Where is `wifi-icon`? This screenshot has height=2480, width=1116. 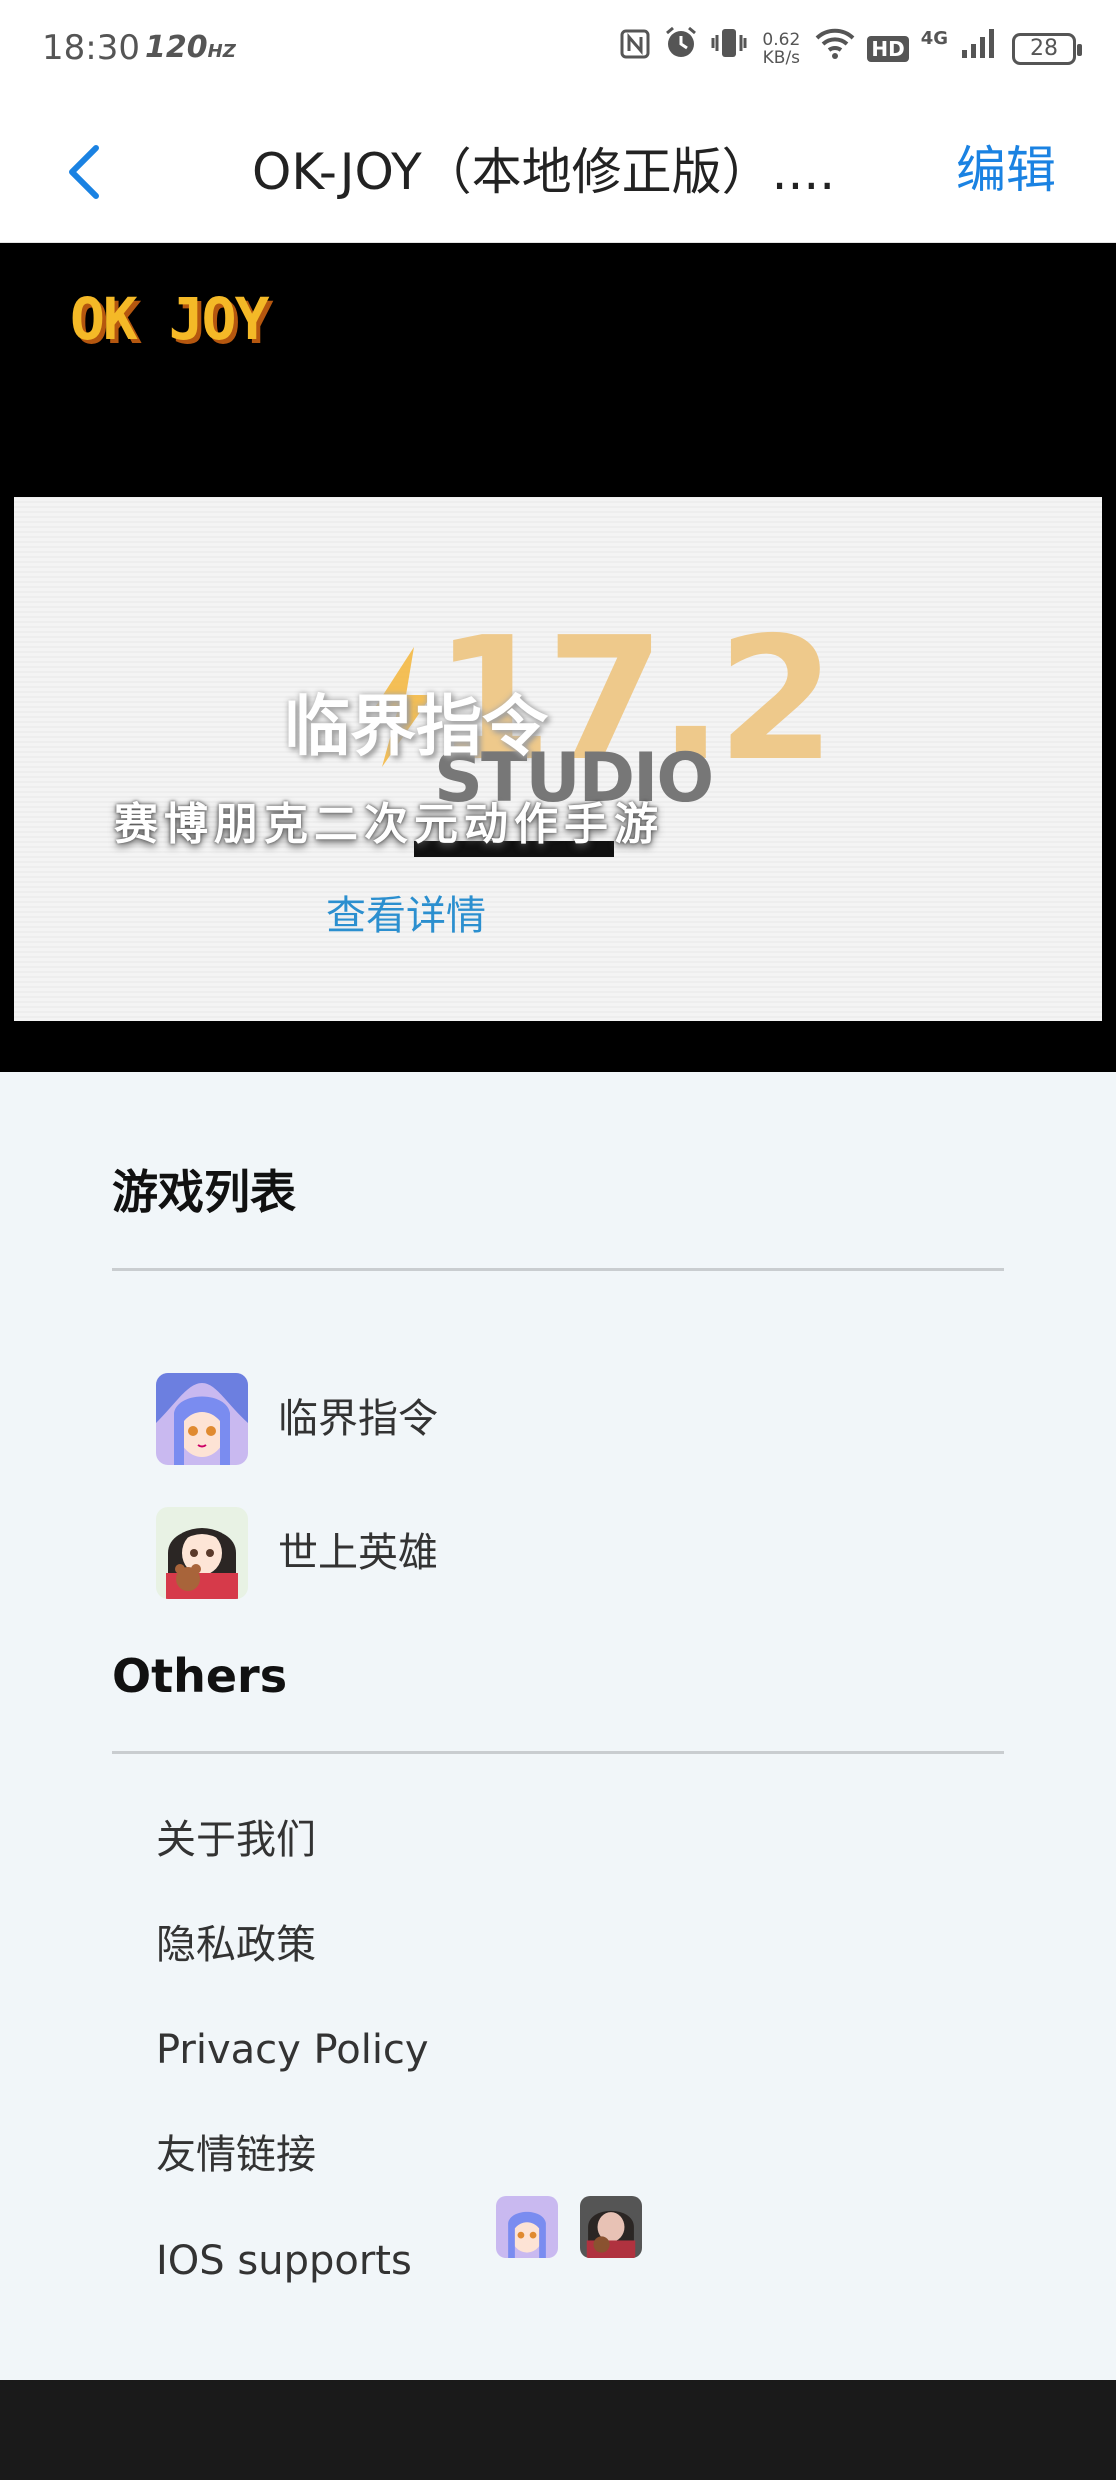
wifi-icon is located at coordinates (835, 49).